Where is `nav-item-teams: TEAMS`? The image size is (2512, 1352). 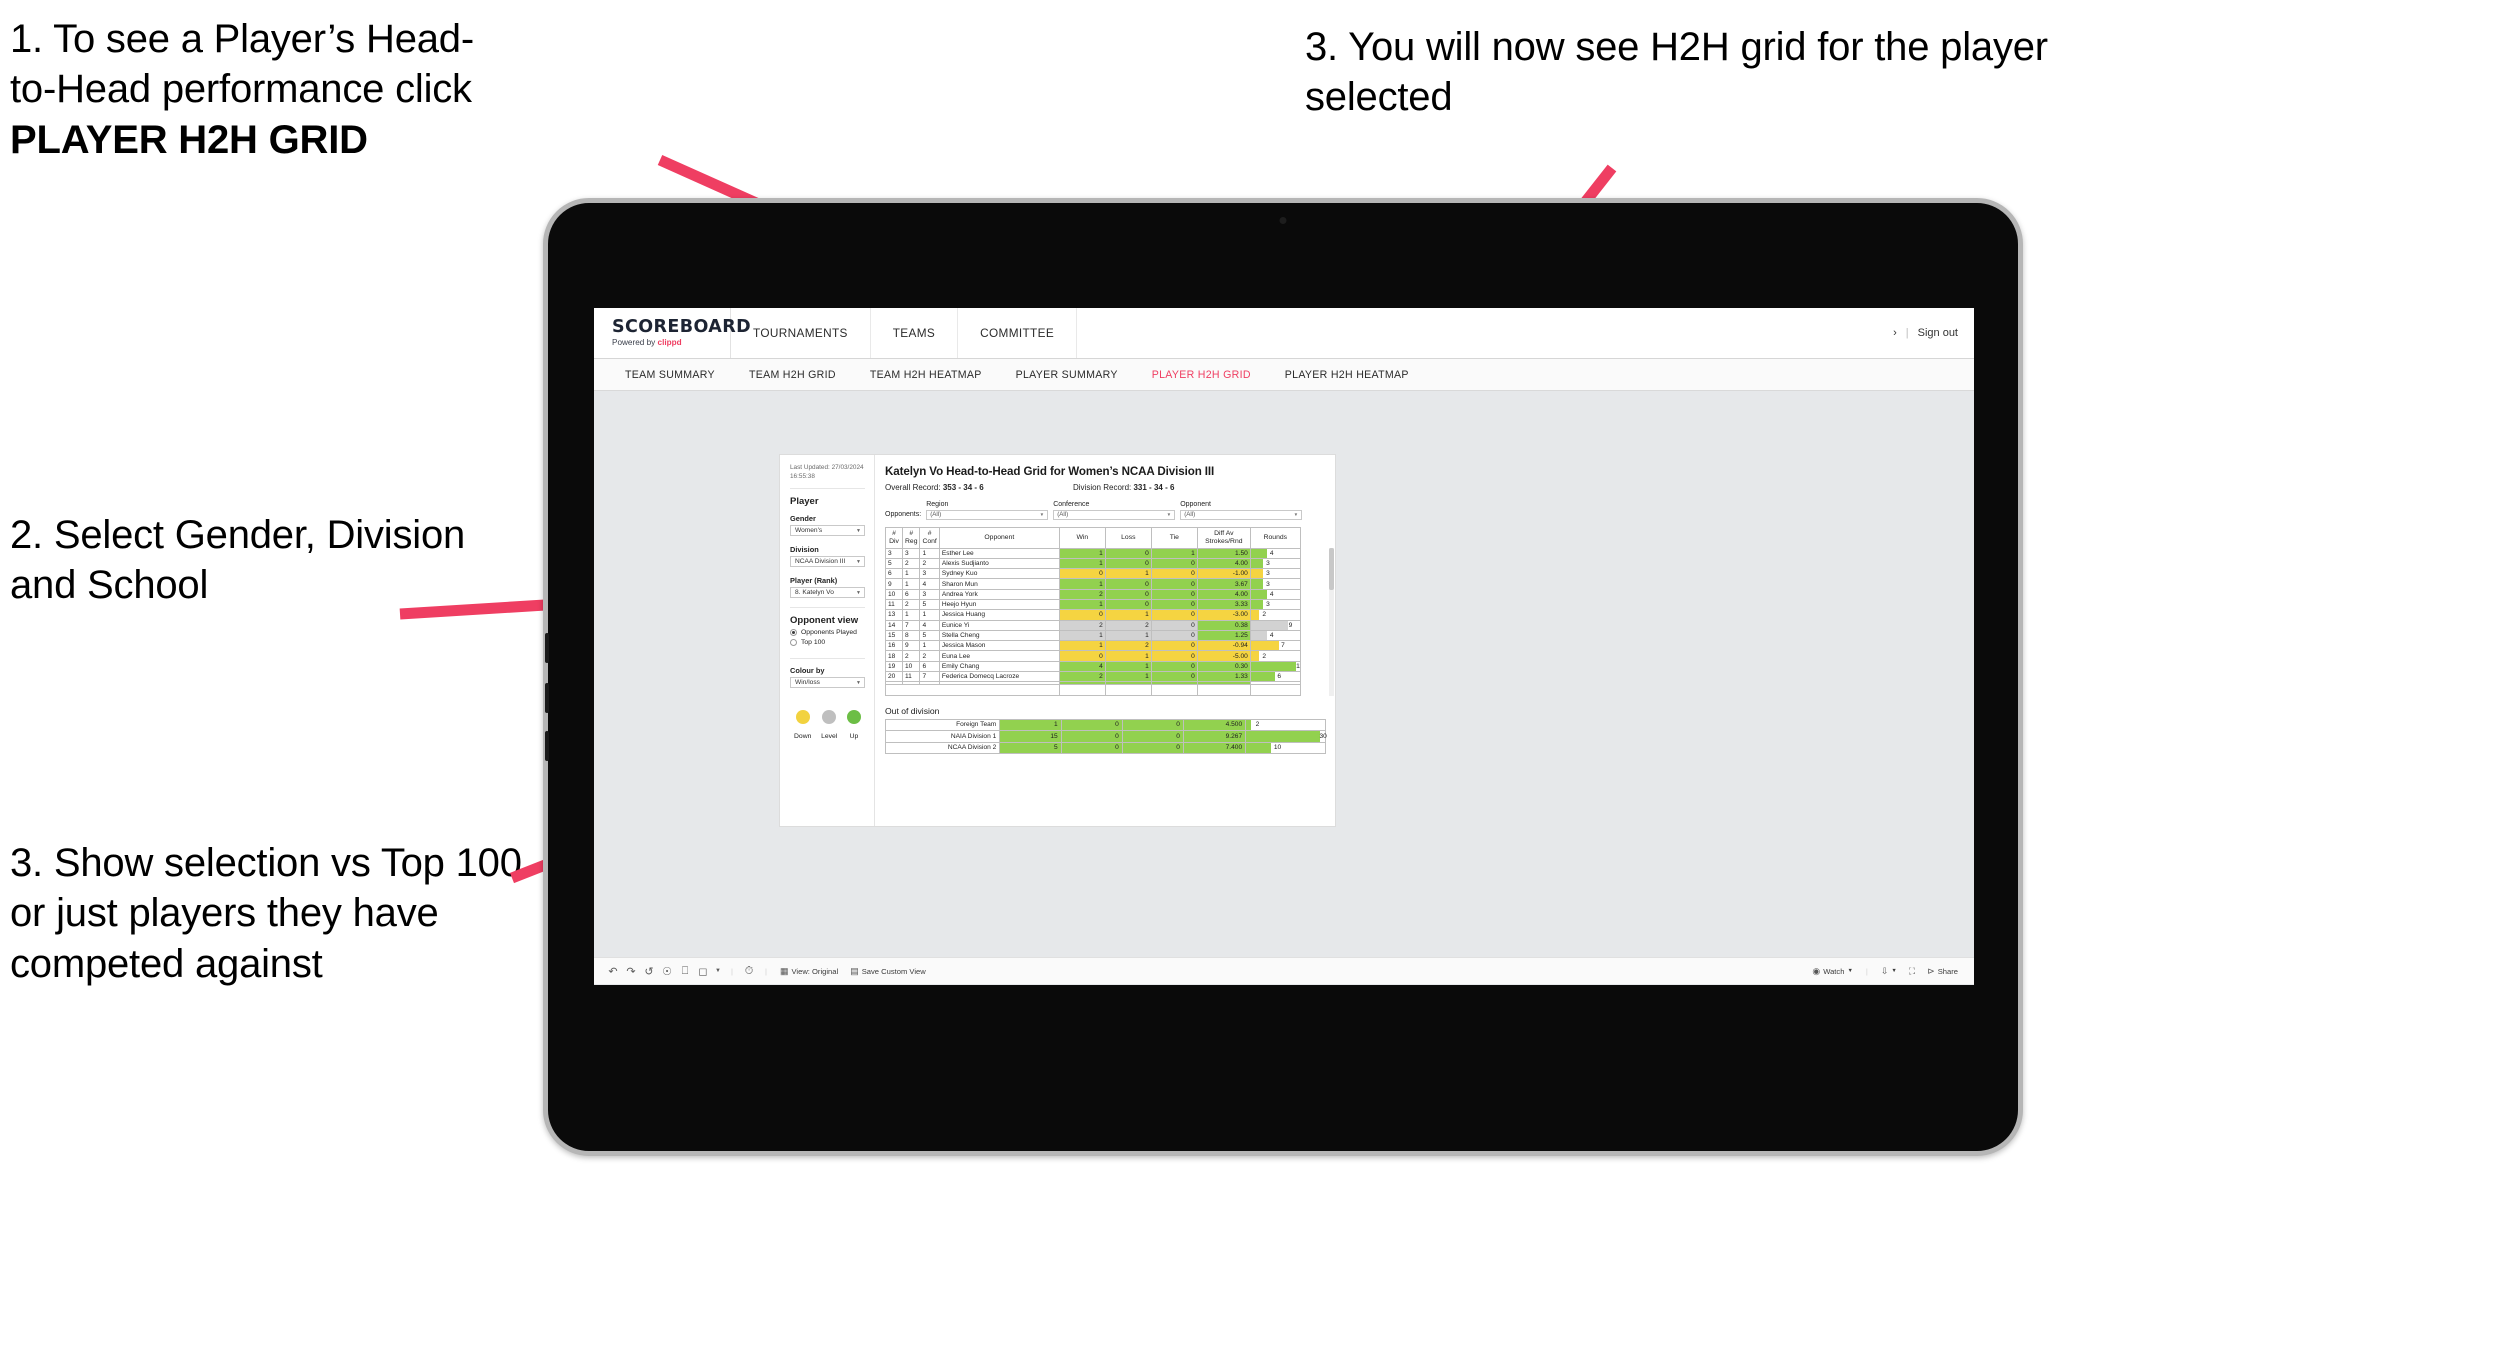 nav-item-teams: TEAMS is located at coordinates (915, 333).